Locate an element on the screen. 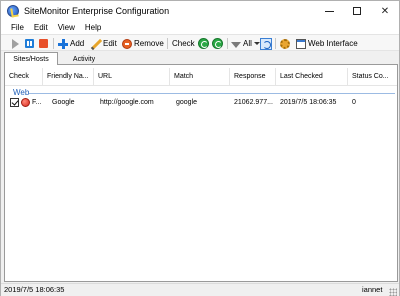 This screenshot has width=400, height=296. menu-file: File is located at coordinates (17, 27).